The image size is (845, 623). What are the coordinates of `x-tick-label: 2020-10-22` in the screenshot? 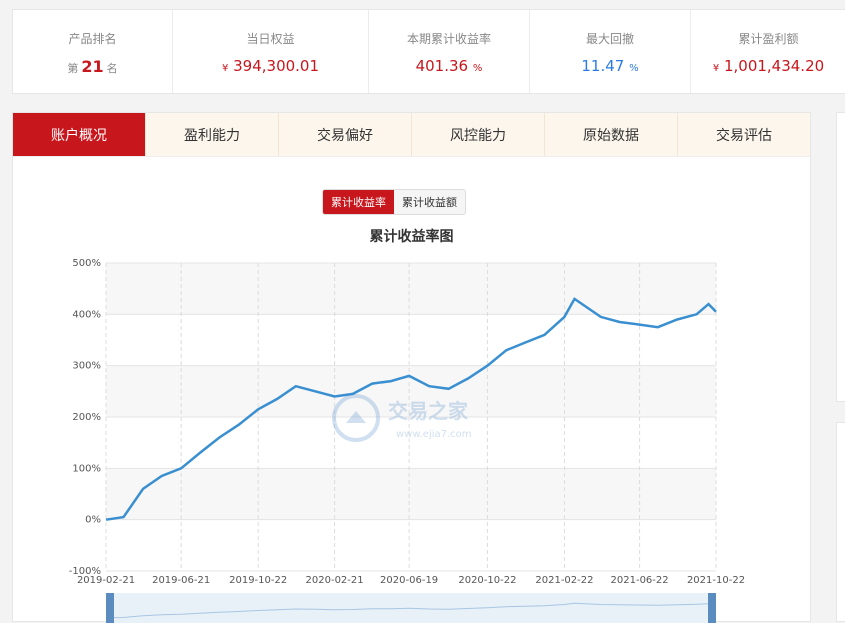 It's located at (487, 580).